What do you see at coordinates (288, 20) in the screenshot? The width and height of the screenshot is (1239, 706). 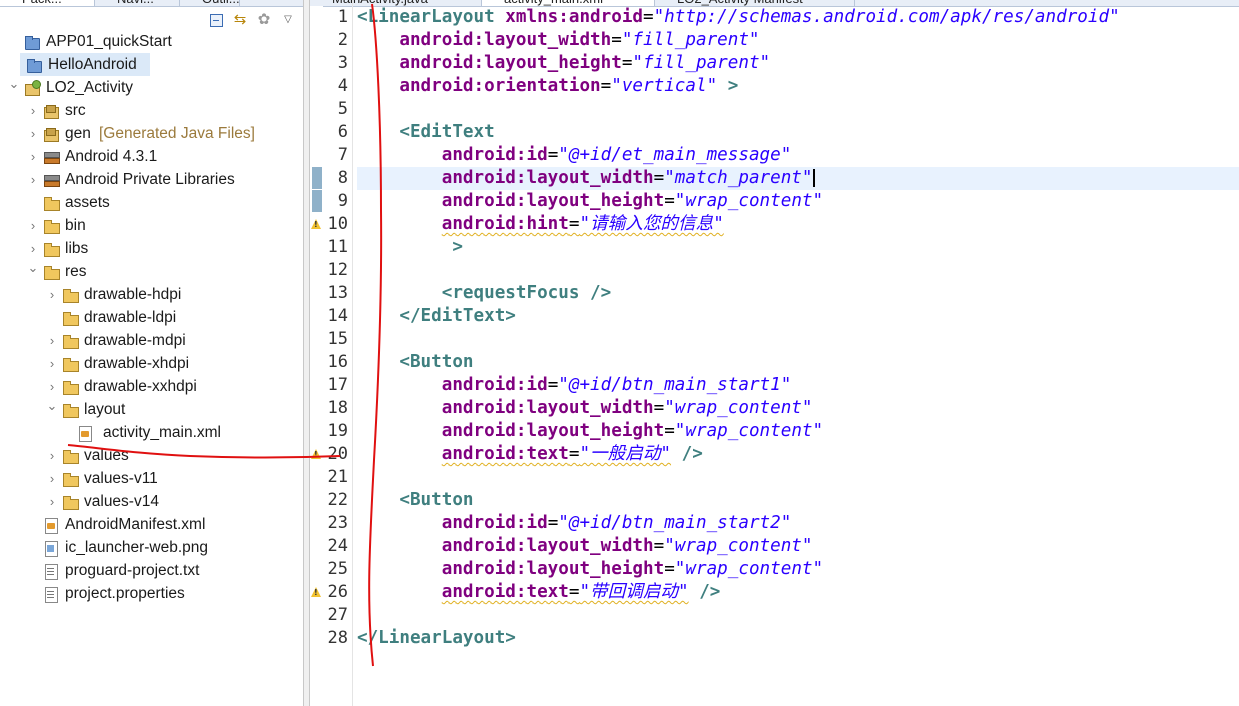 I see `view-menu-icon: ▽` at bounding box center [288, 20].